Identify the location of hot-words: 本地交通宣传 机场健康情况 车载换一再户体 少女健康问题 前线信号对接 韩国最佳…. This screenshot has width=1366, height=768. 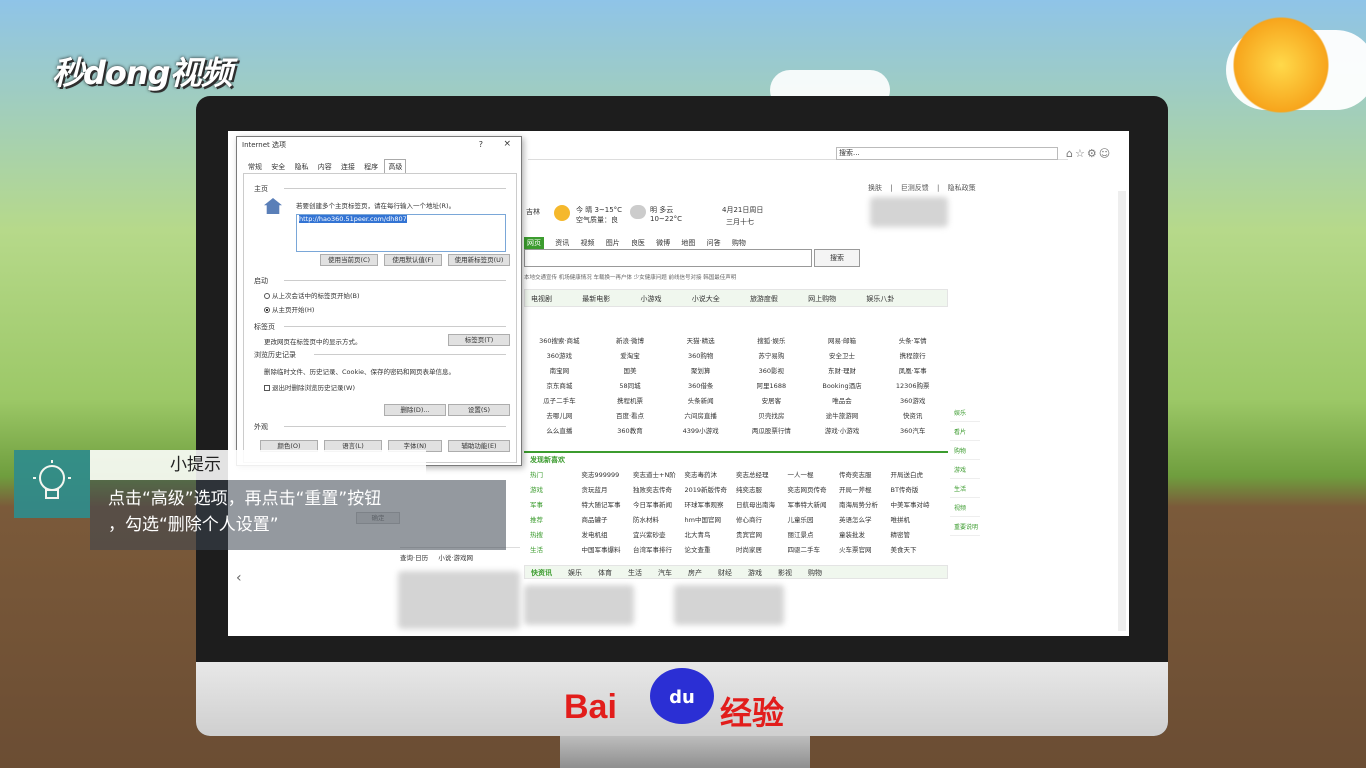
(694, 277).